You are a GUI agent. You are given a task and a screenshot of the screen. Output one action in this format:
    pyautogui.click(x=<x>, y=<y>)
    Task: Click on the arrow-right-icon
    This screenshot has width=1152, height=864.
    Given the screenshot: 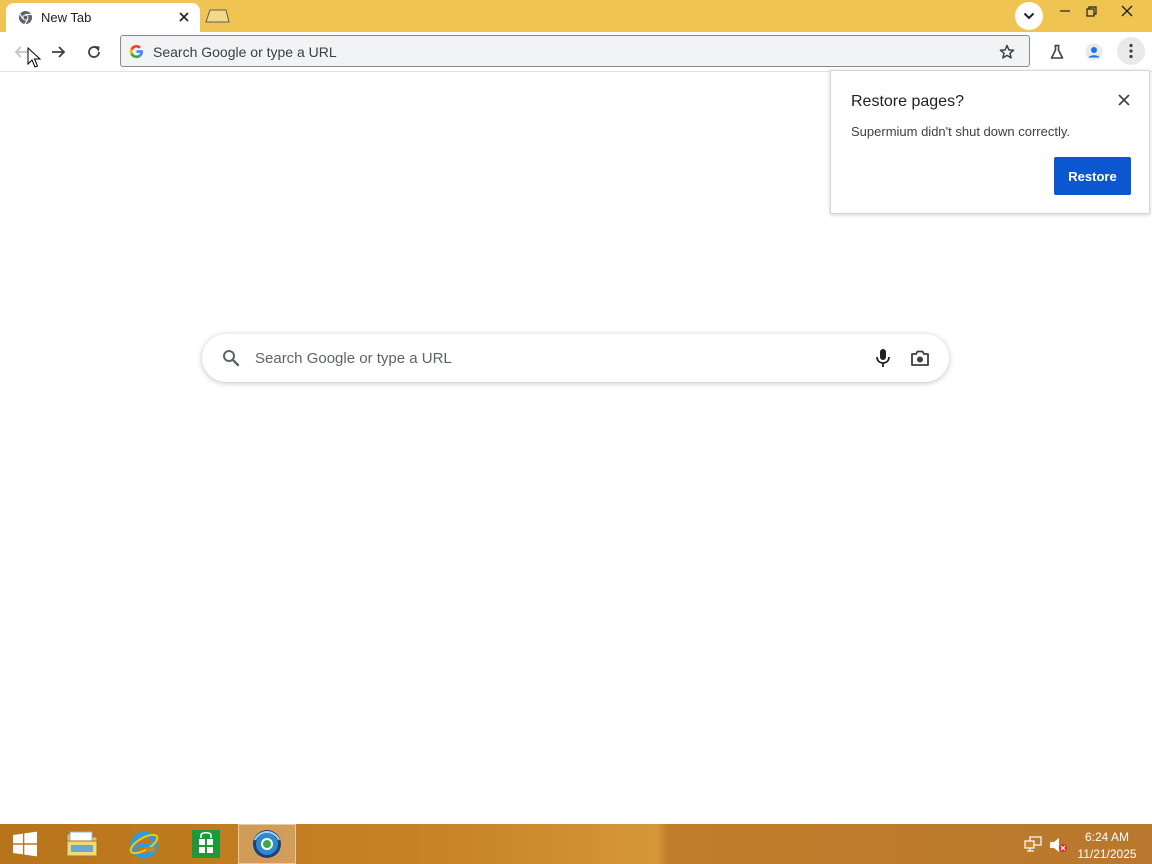 What is the action you would take?
    pyautogui.click(x=59, y=52)
    